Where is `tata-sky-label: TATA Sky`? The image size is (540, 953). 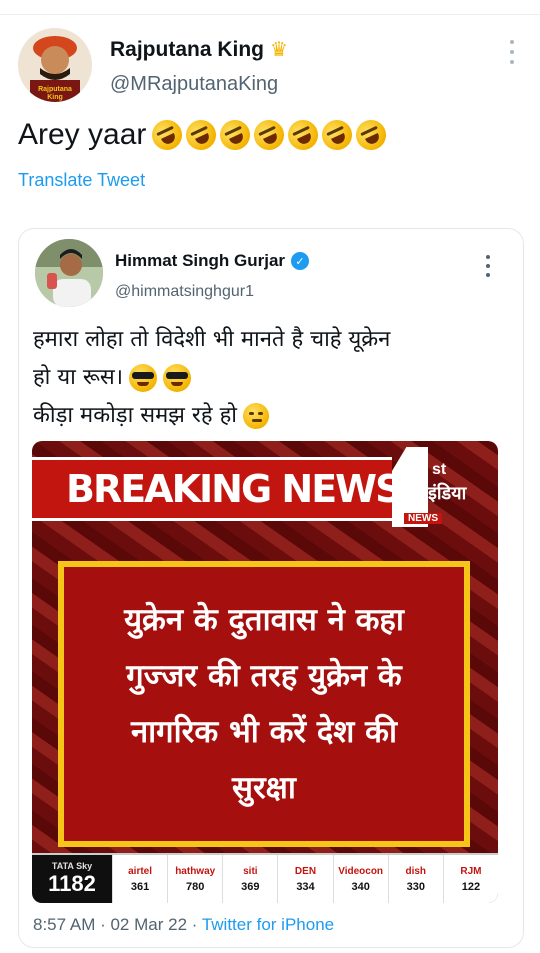
tata-sky-label: TATA Sky is located at coordinates (72, 866).